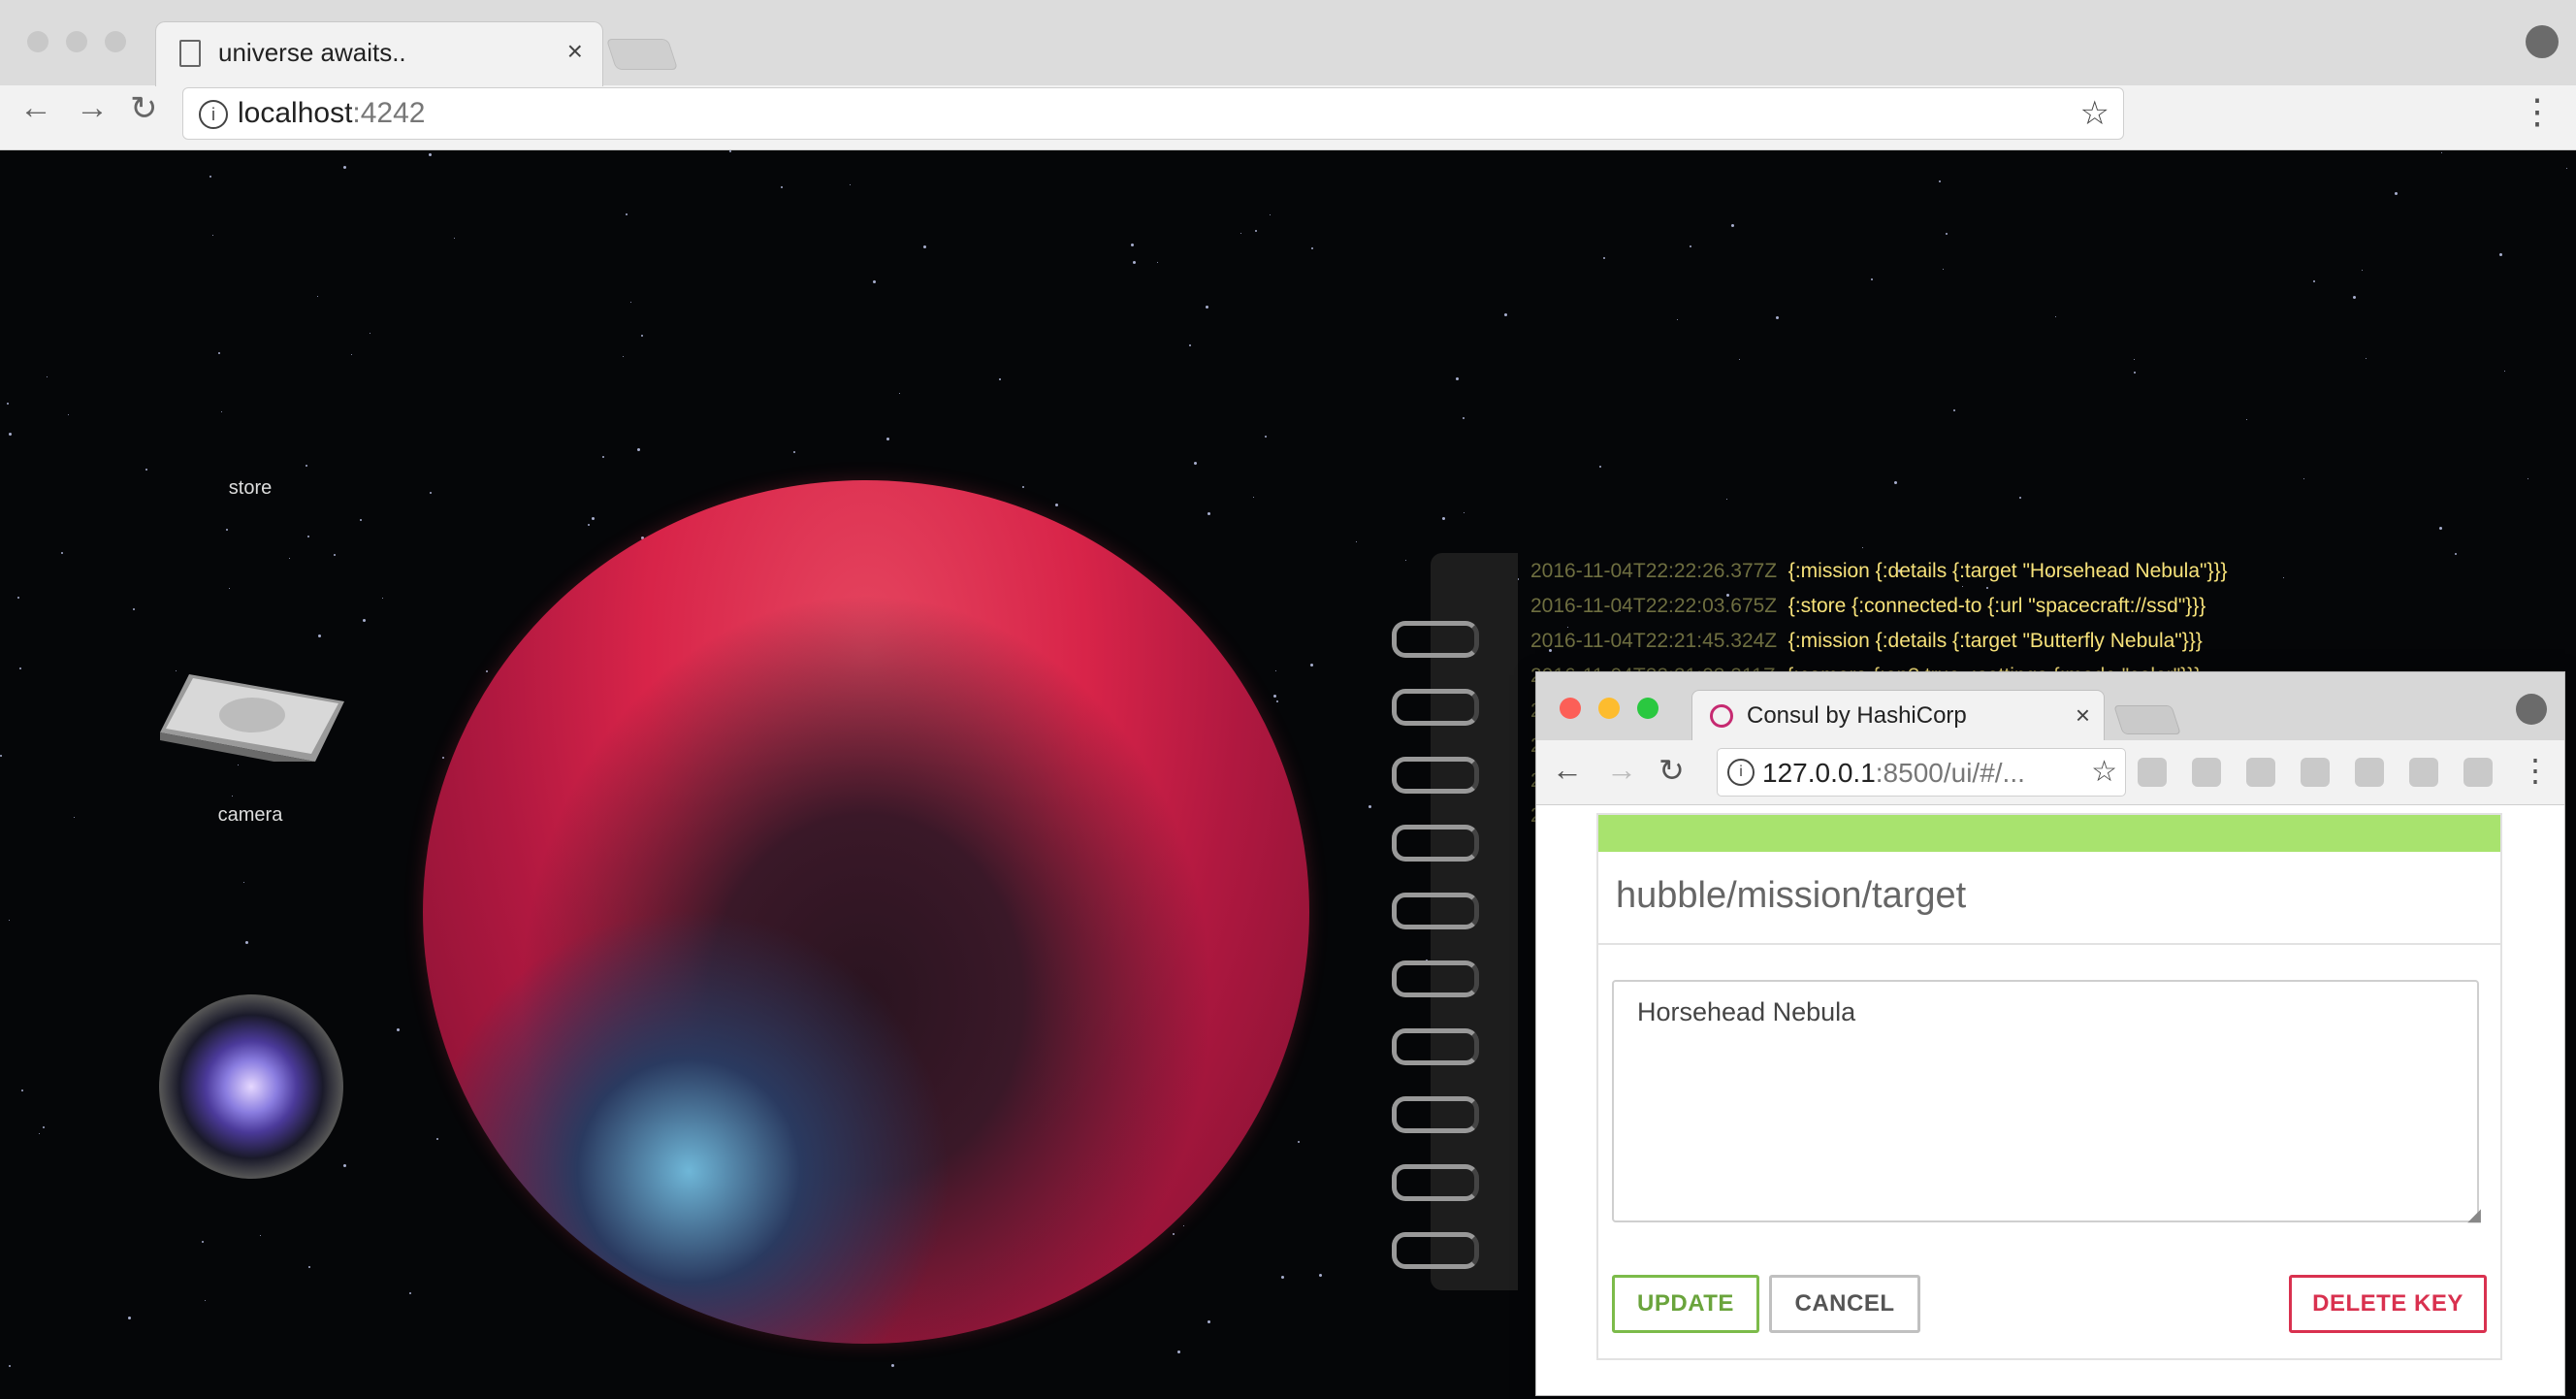 The width and height of the screenshot is (2576, 1399). I want to click on resize-handle-icon: ◢, so click(2474, 1215).